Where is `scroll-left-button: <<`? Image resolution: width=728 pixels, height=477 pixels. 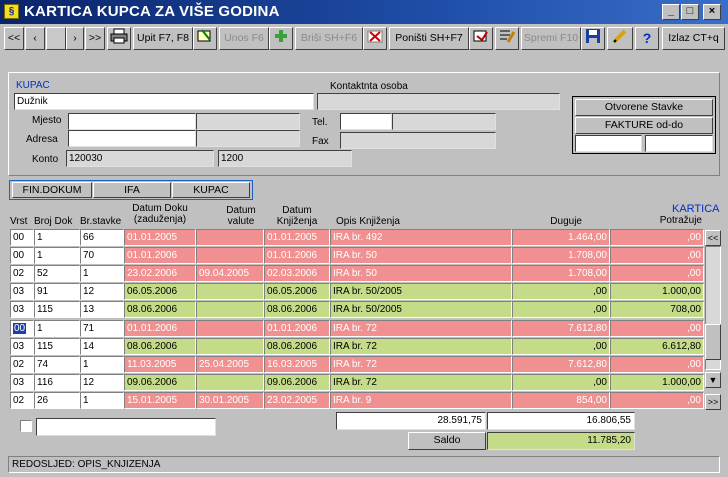
scroll-left-button: << is located at coordinates (713, 238).